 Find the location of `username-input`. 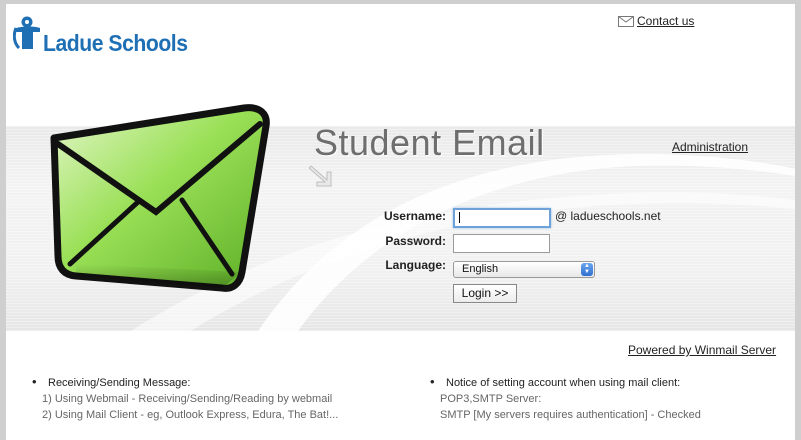

username-input is located at coordinates (502, 218).